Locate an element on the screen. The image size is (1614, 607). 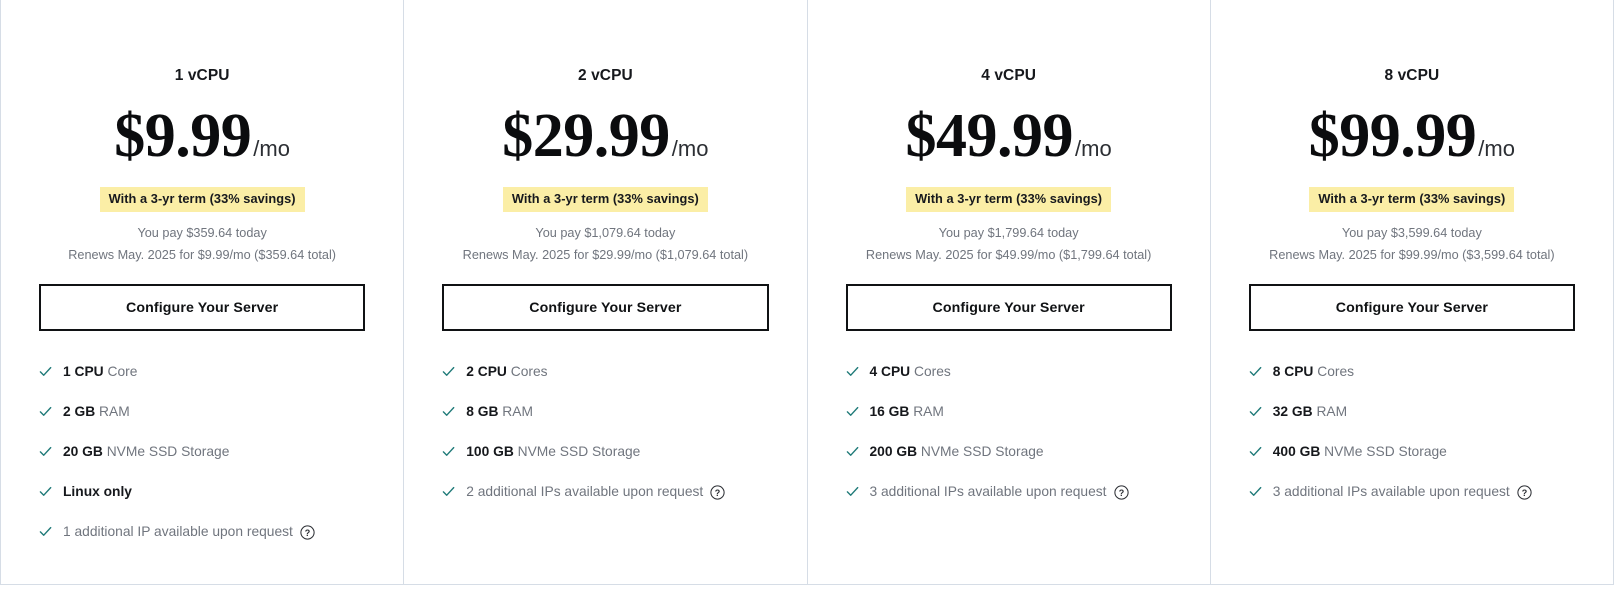
feature-item: 100 GB NVMe SSD Storage is located at coordinates (605, 452).